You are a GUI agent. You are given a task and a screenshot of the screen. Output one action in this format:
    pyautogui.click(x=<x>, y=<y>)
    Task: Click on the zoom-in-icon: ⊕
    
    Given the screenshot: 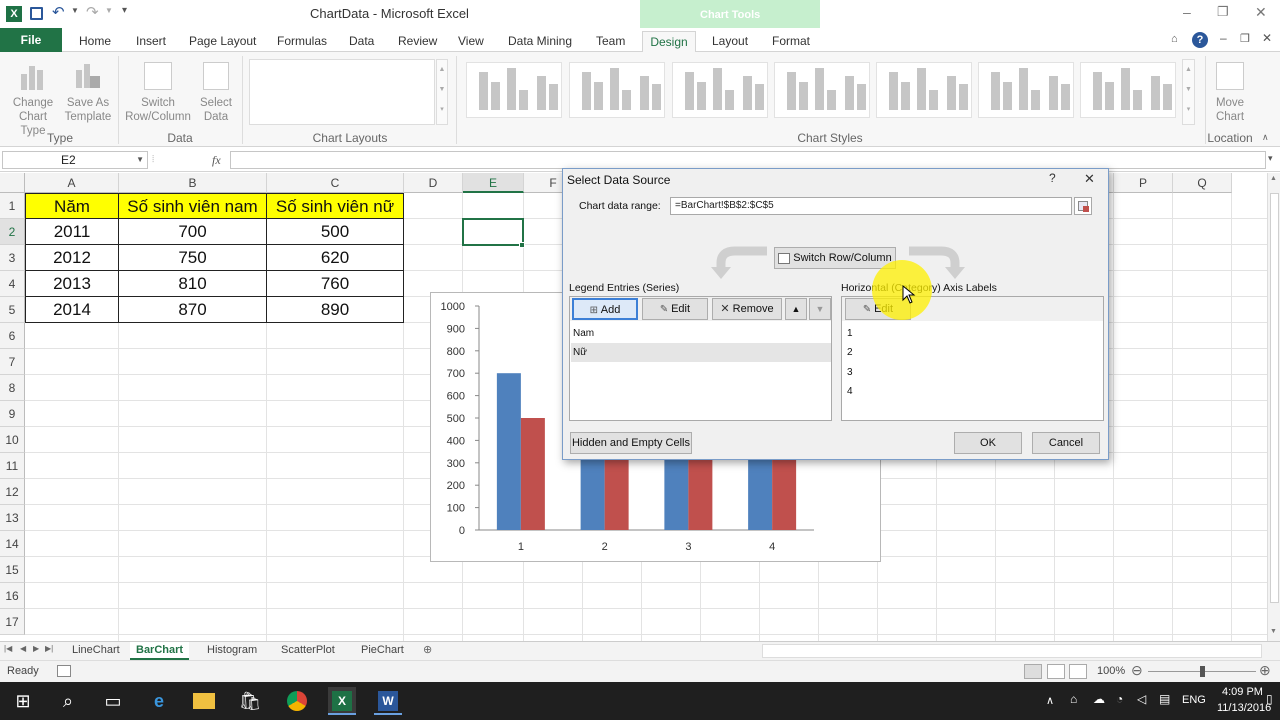 What is the action you would take?
    pyautogui.click(x=1265, y=670)
    